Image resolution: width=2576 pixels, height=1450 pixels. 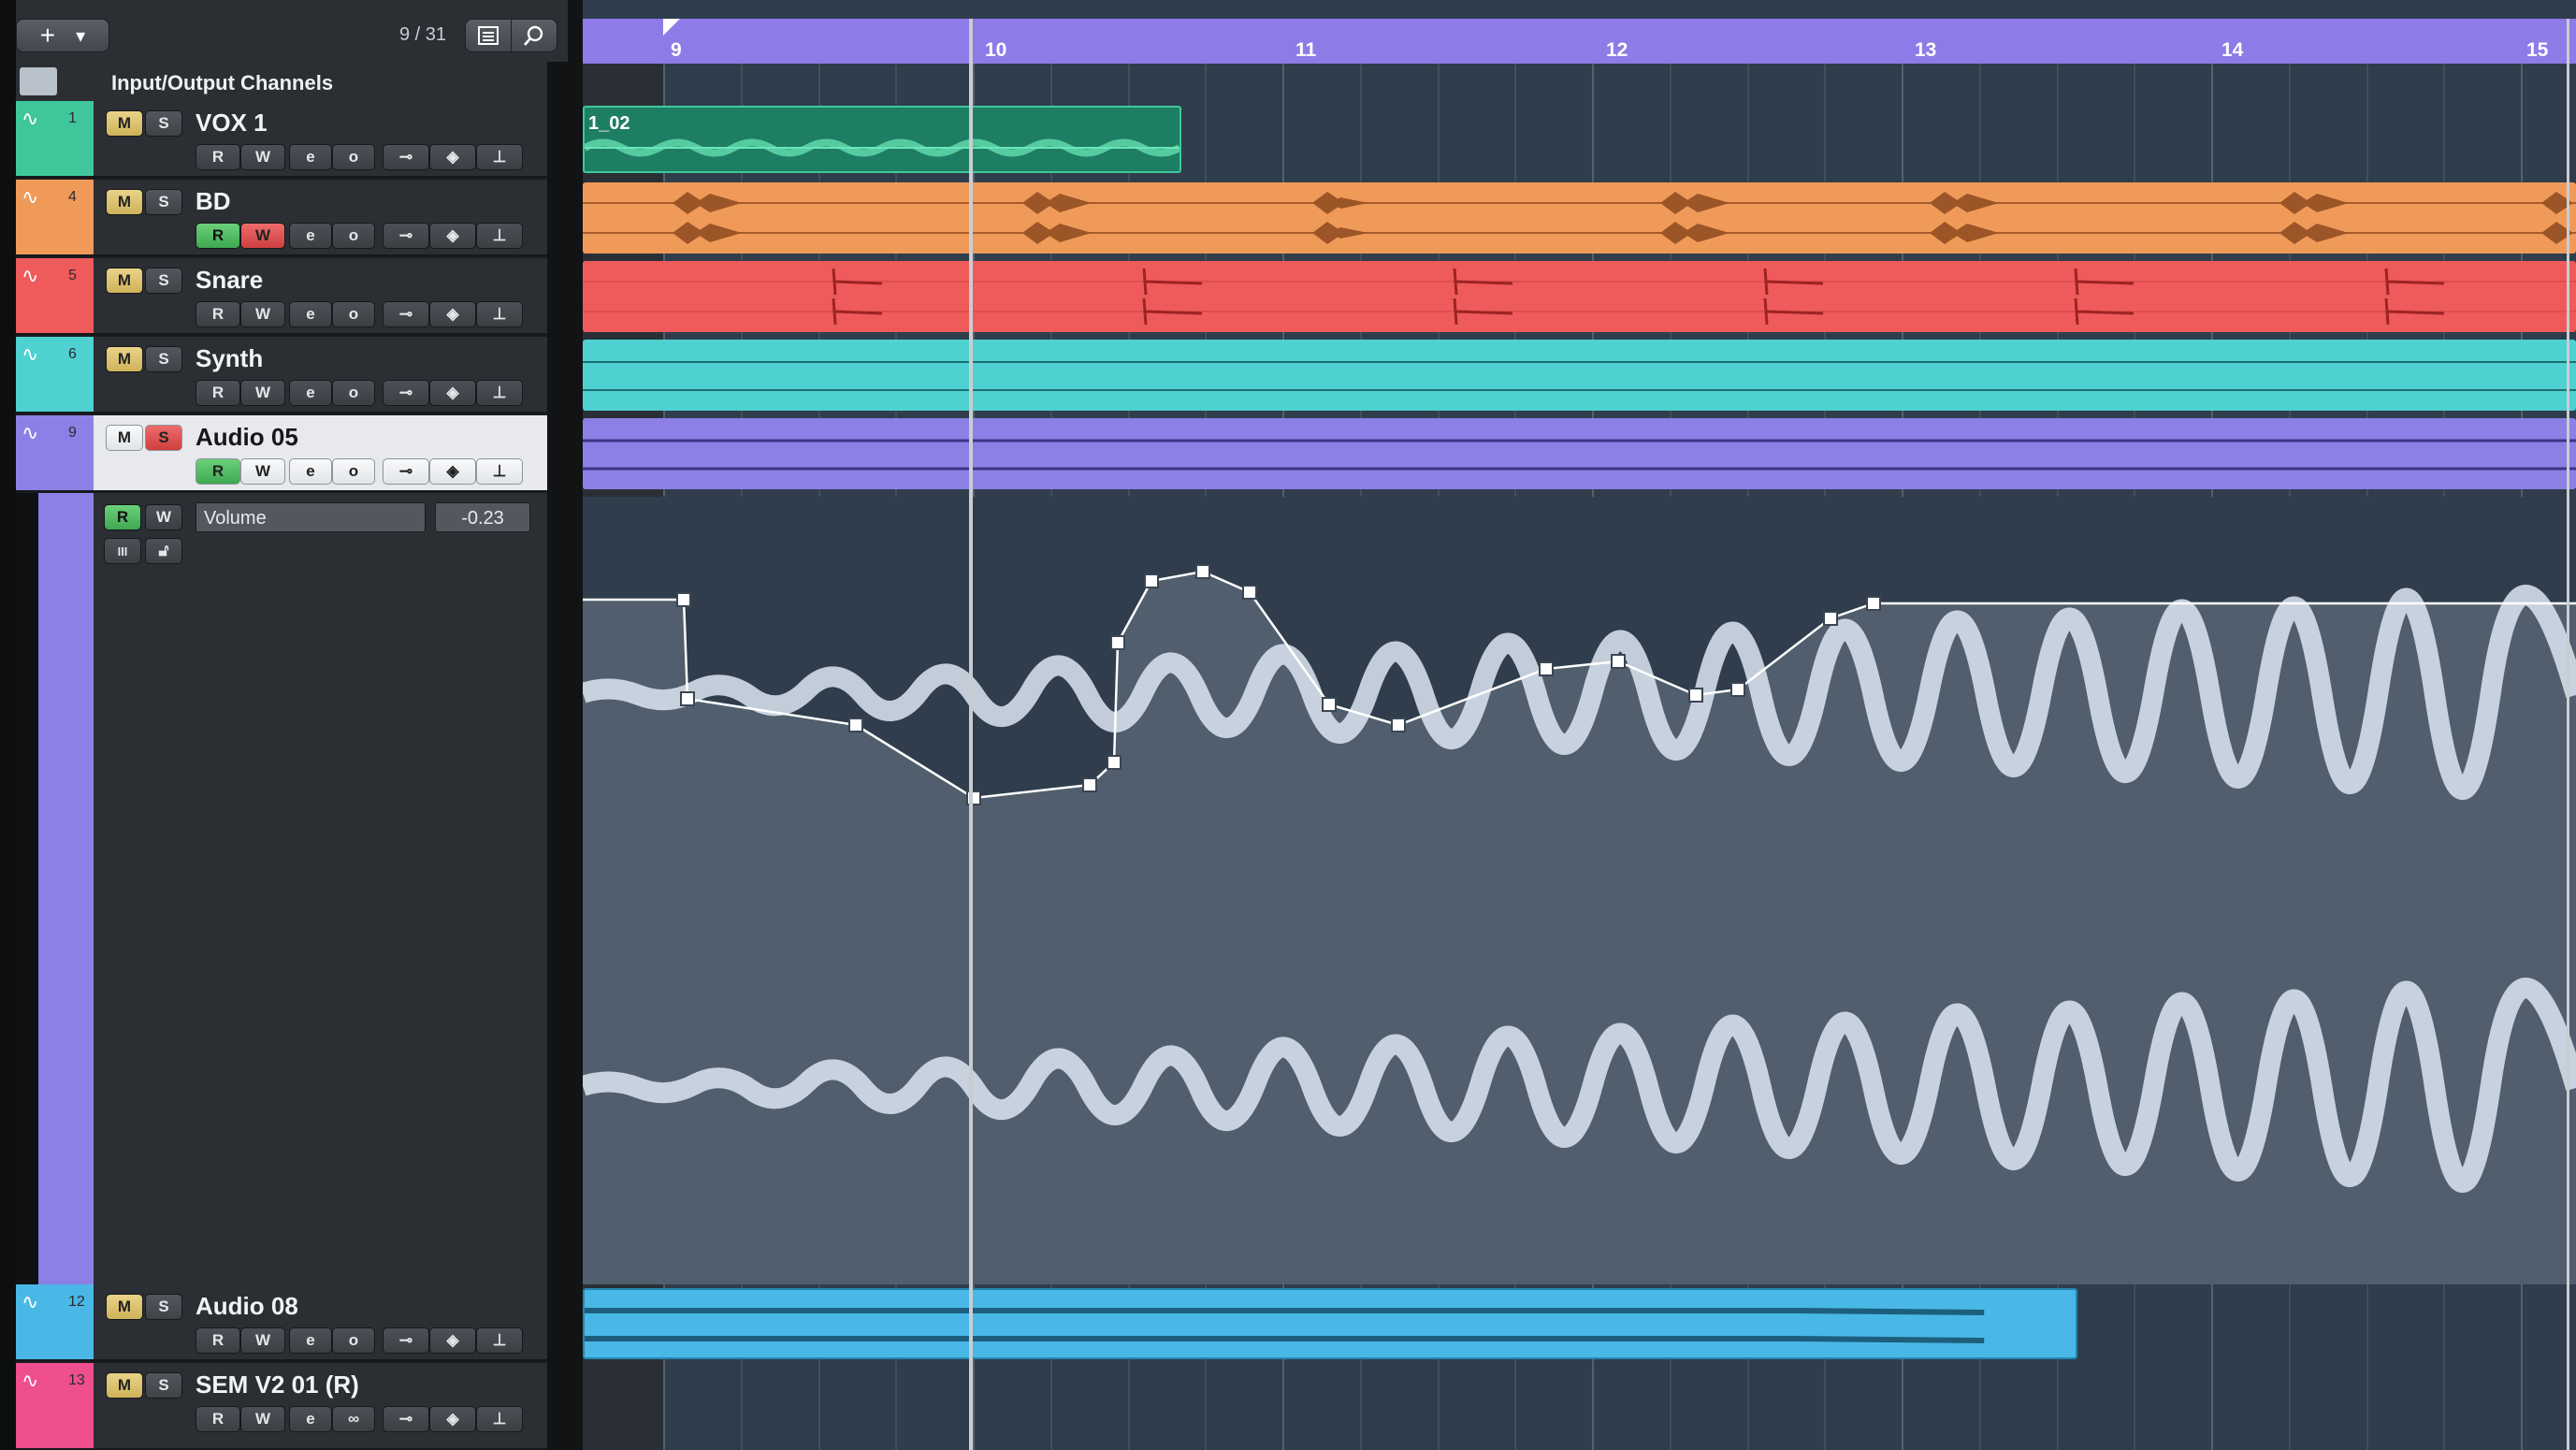 What do you see at coordinates (1330, 1323) in the screenshot?
I see `audio-event-audio08` at bounding box center [1330, 1323].